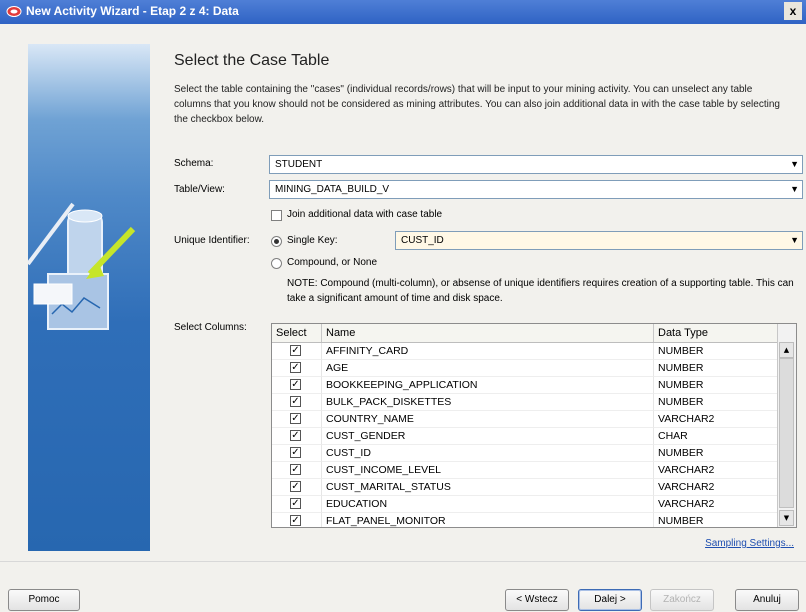  What do you see at coordinates (525, 368) in the screenshot?
I see `table-row: ✓ AGE NUMBER` at bounding box center [525, 368].